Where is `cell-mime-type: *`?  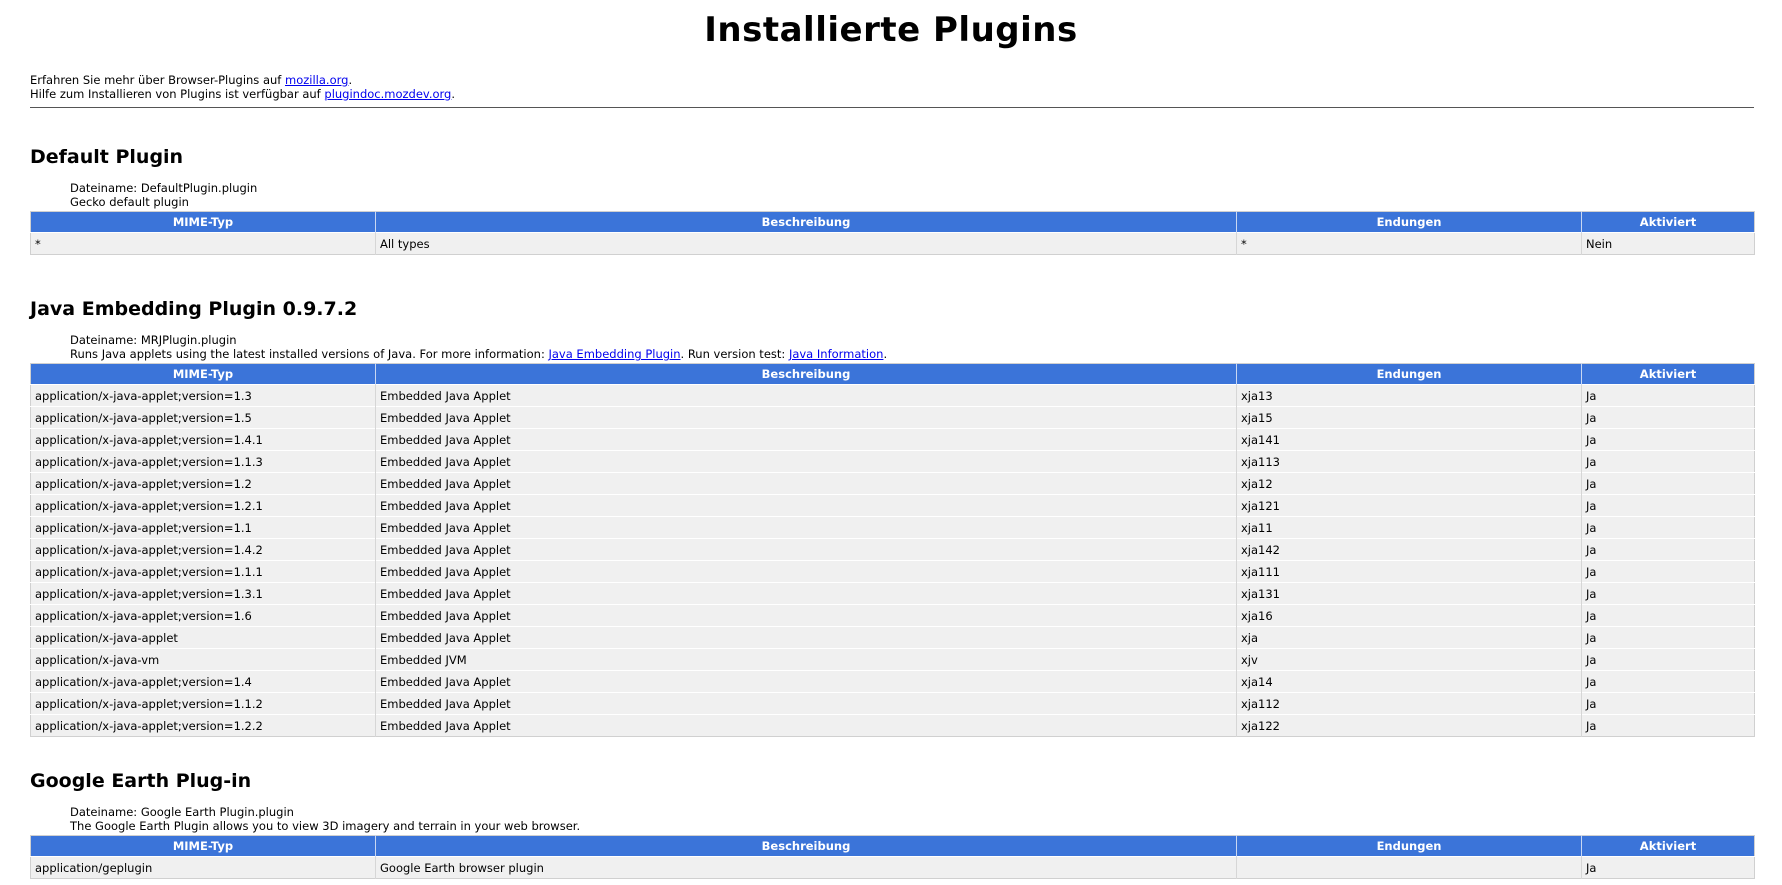
cell-mime-type: * is located at coordinates (203, 243).